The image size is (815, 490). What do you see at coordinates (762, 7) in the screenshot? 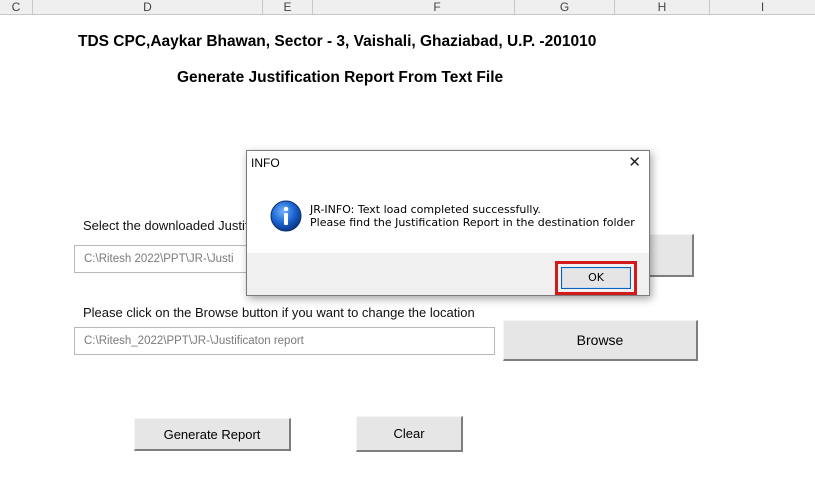
I see `column-header-i: I` at bounding box center [762, 7].